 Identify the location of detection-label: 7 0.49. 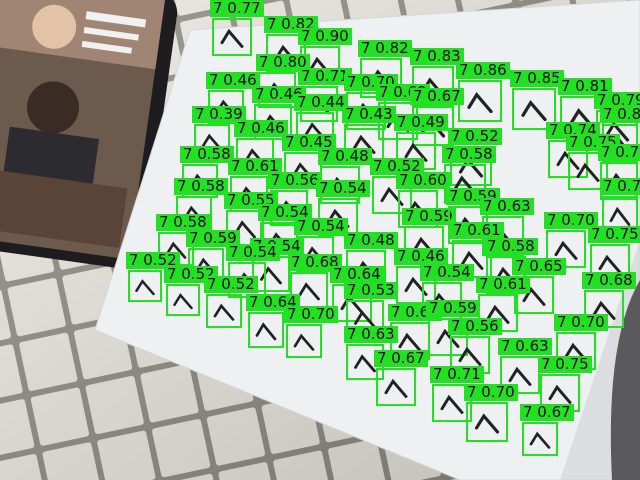
(421, 122).